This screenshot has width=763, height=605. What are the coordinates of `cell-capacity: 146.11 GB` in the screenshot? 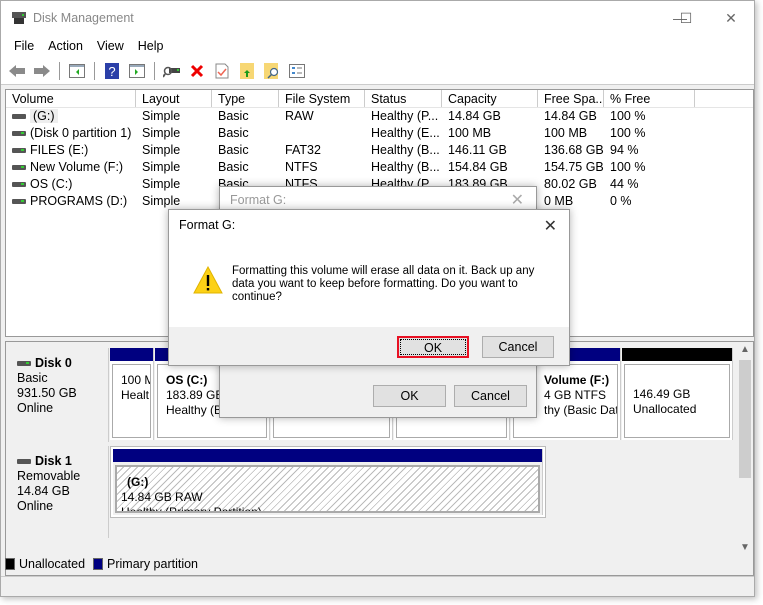 It's located at (477, 150).